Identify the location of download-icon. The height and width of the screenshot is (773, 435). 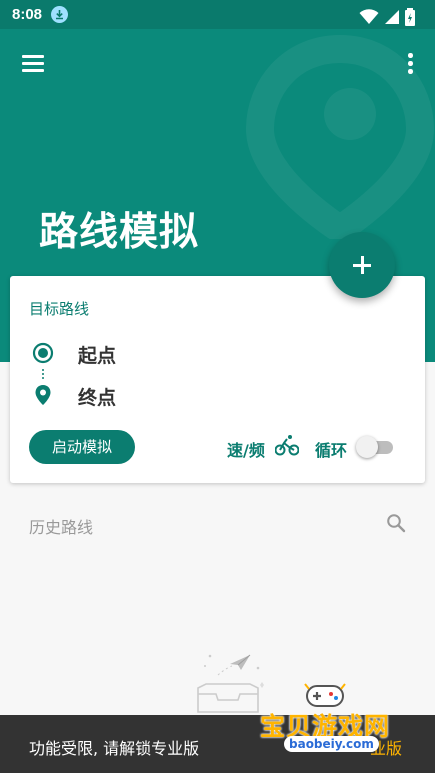
(59, 14).